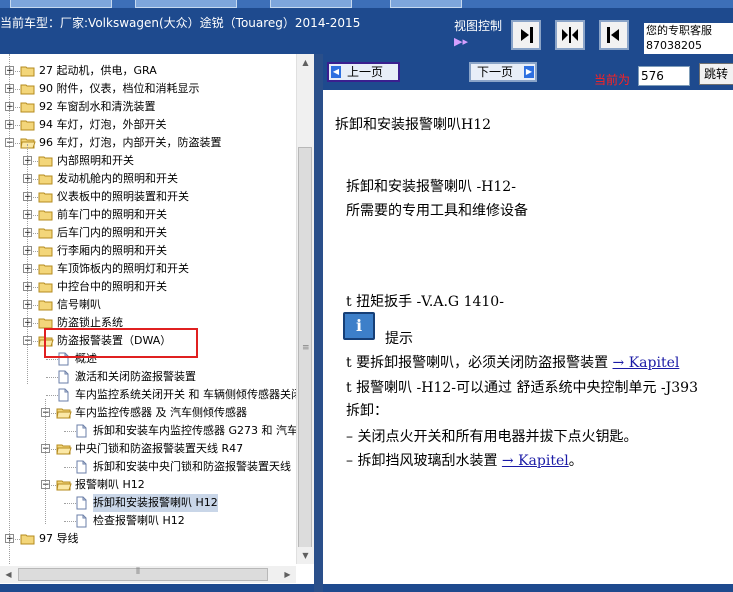  Describe the element at coordinates (139, 521) in the screenshot. I see `tree-item-label: 检查报警喇叭 H12` at that location.